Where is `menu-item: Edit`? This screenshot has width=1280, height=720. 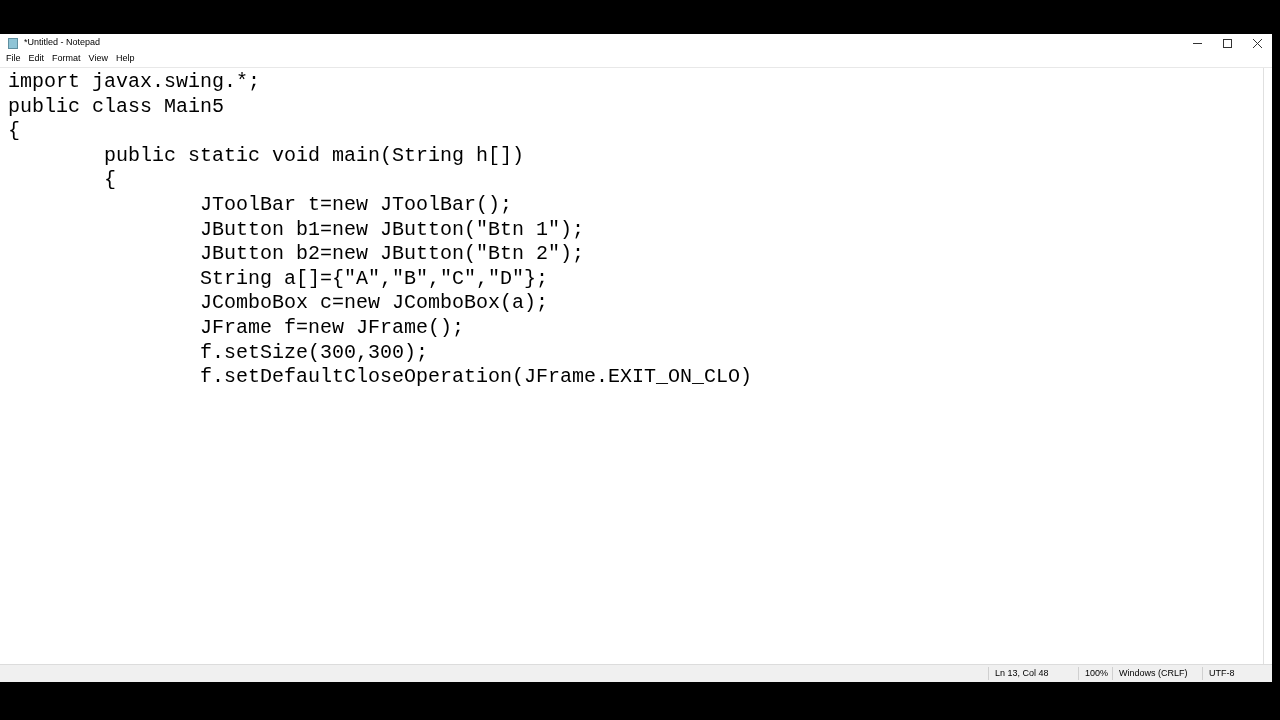 menu-item: Edit is located at coordinates (36, 59).